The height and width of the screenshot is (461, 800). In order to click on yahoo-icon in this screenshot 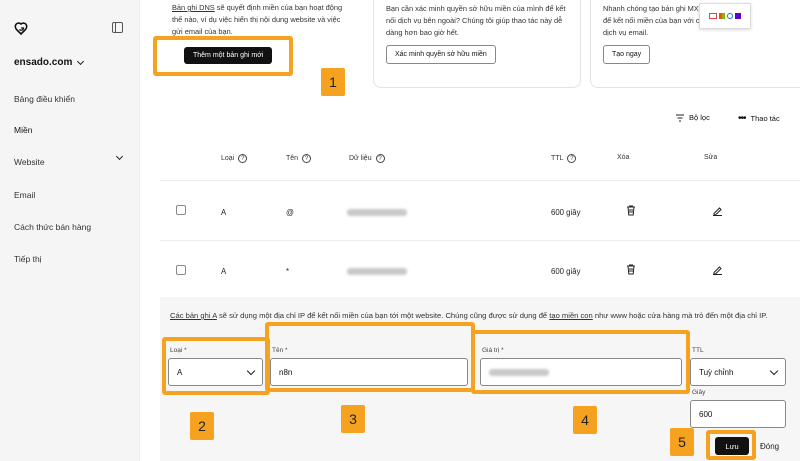, I will do `click(738, 16)`.